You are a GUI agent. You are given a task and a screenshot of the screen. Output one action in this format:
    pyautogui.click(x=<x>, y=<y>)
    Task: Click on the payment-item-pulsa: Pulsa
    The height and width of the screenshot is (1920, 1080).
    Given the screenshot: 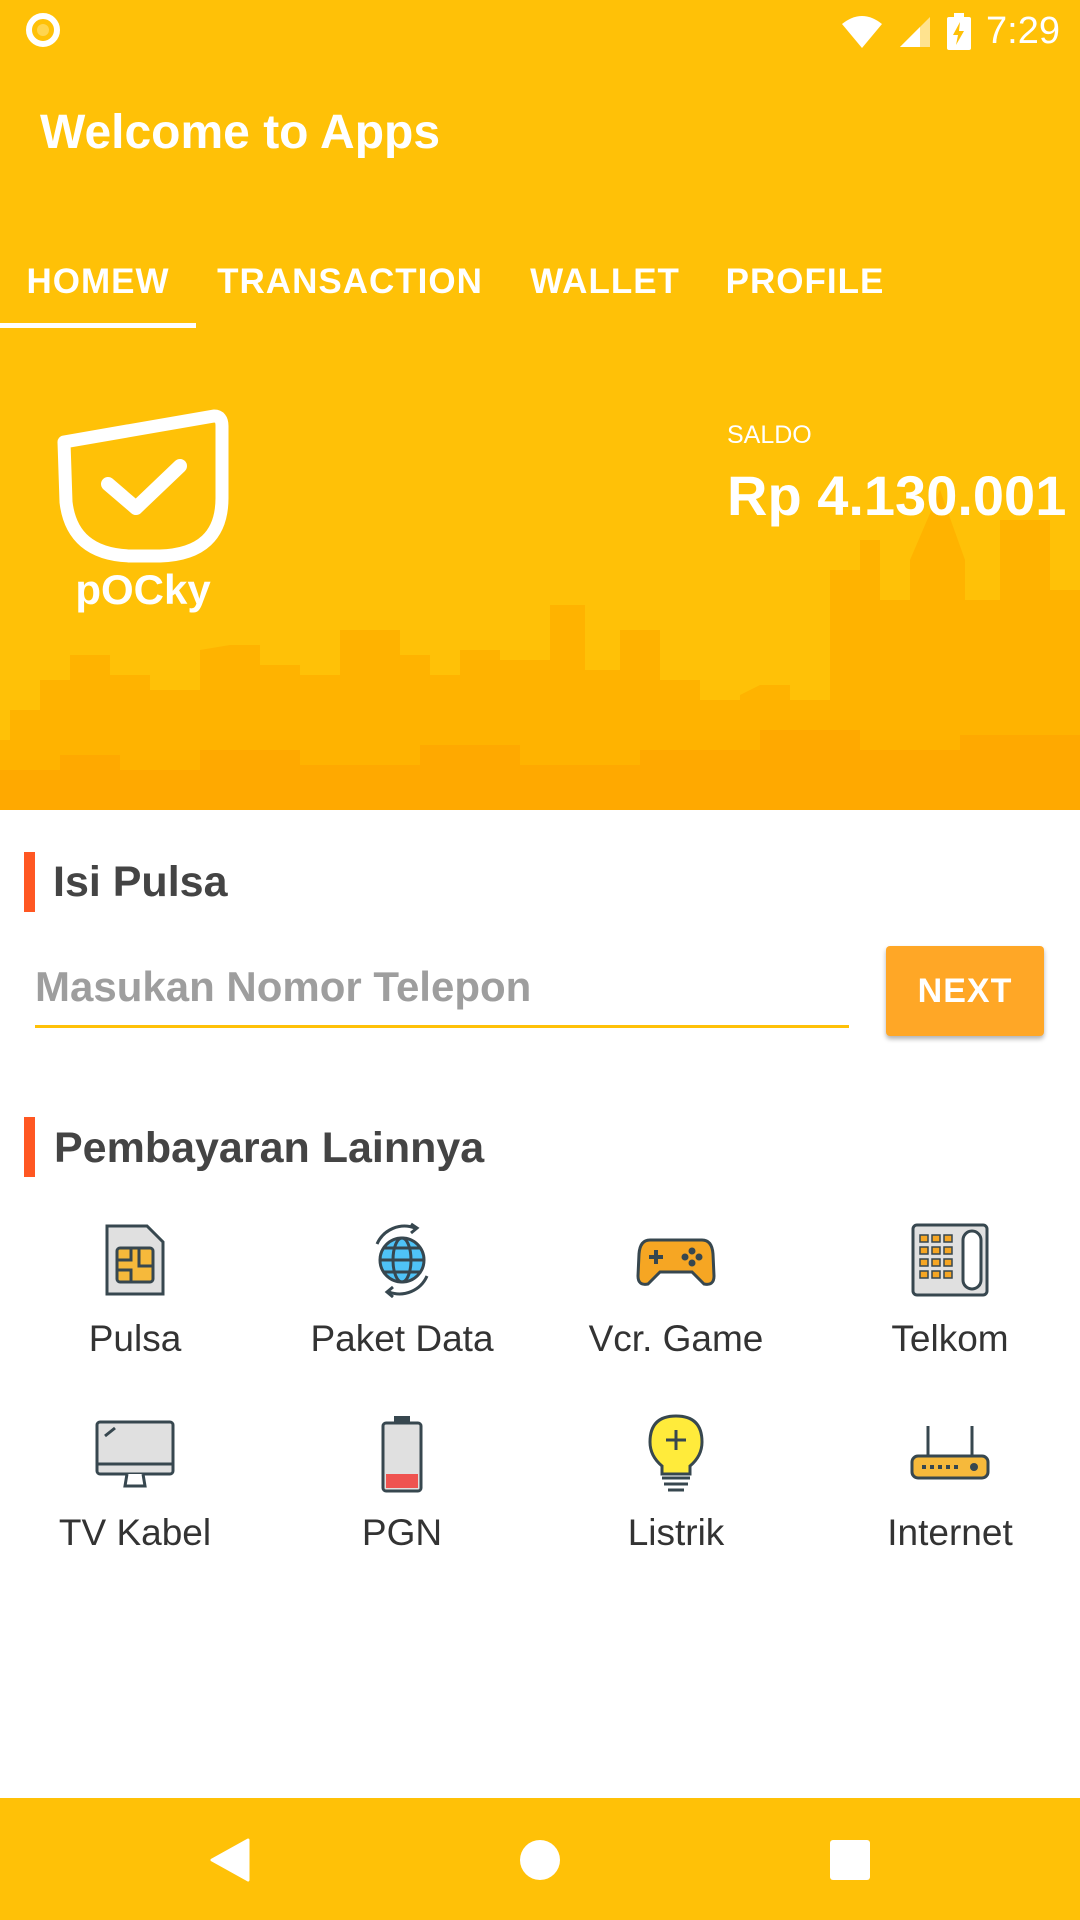 What is the action you would take?
    pyautogui.click(x=135, y=1295)
    